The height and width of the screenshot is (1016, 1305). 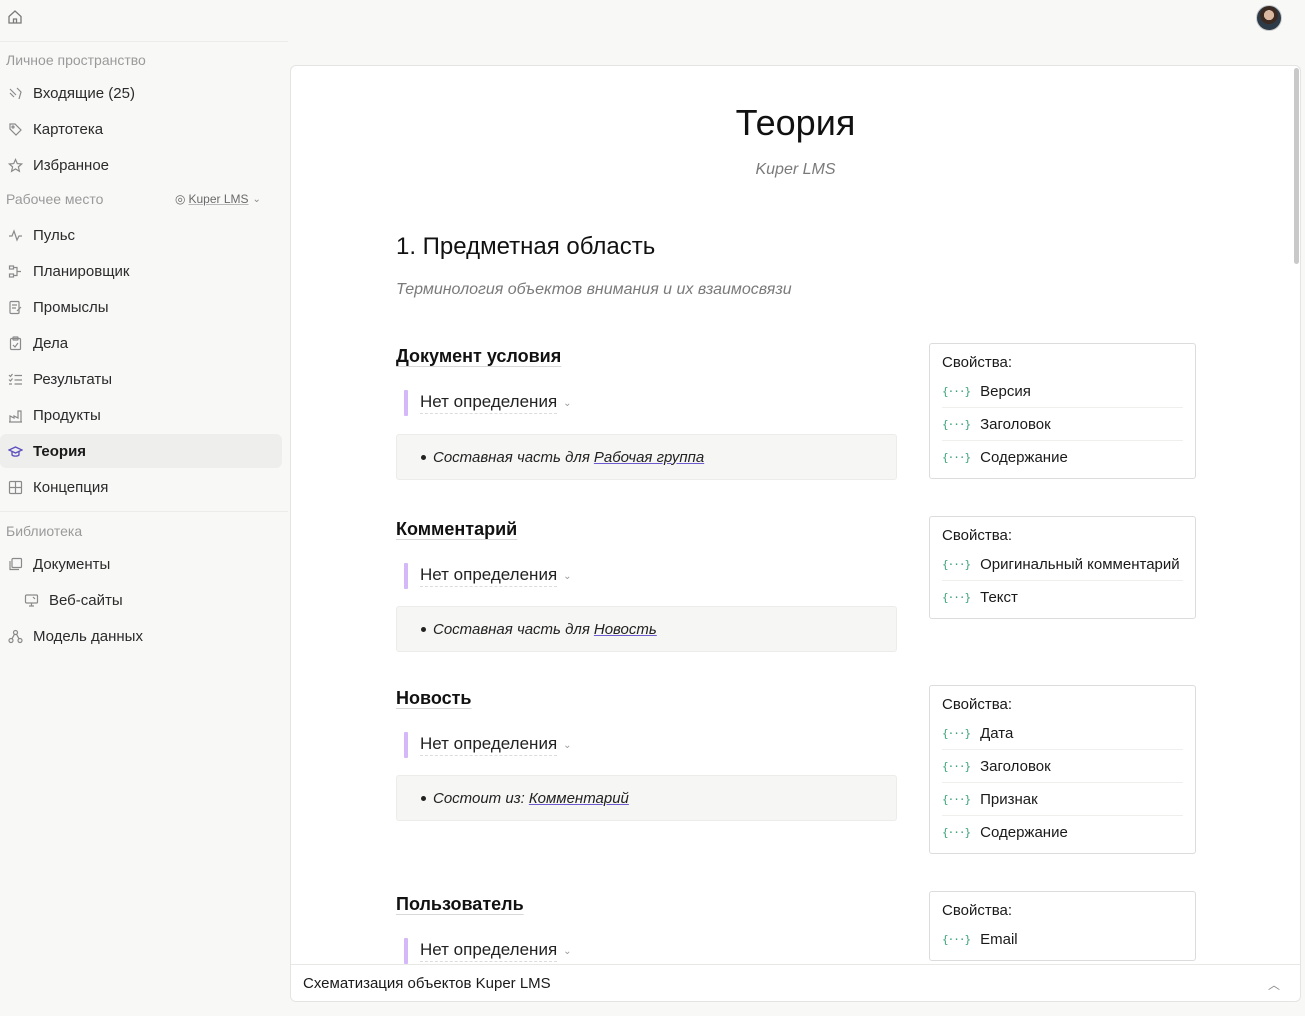 What do you see at coordinates (999, 597) in the screenshot?
I see `property-label: Текст` at bounding box center [999, 597].